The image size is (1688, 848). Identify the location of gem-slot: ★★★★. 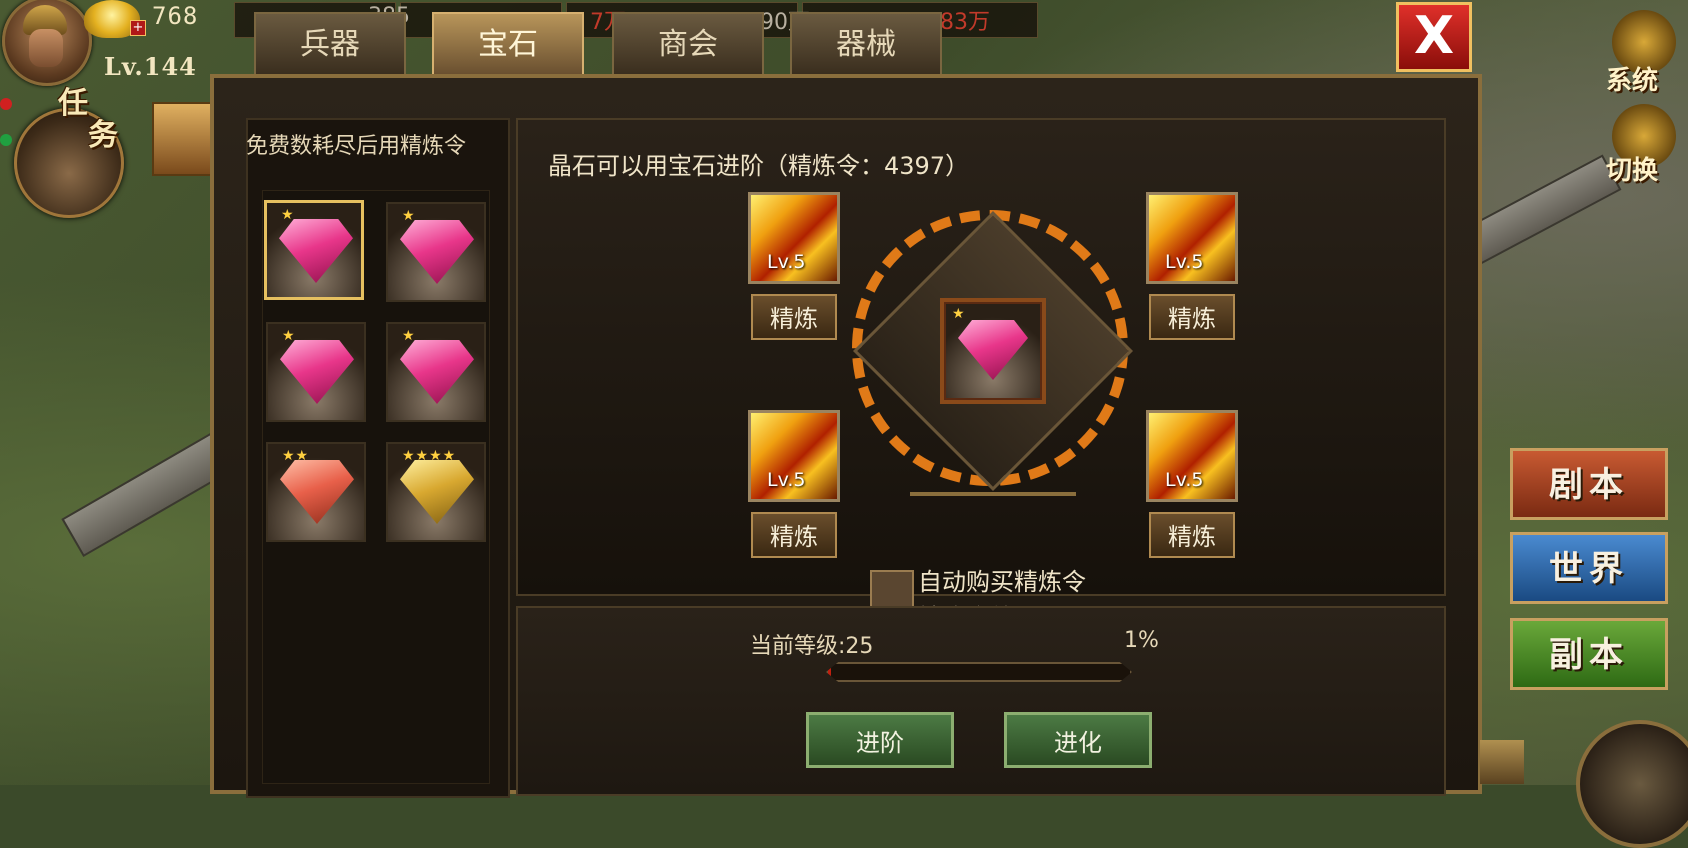
(436, 492).